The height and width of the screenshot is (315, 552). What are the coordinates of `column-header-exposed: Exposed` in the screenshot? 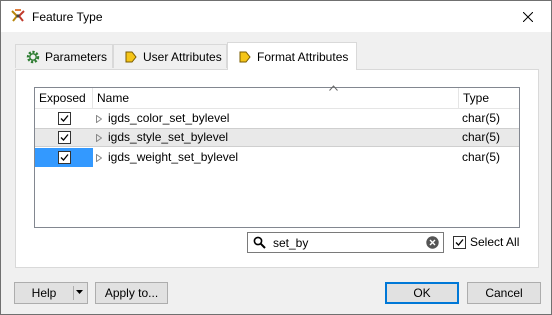 It's located at (64, 98).